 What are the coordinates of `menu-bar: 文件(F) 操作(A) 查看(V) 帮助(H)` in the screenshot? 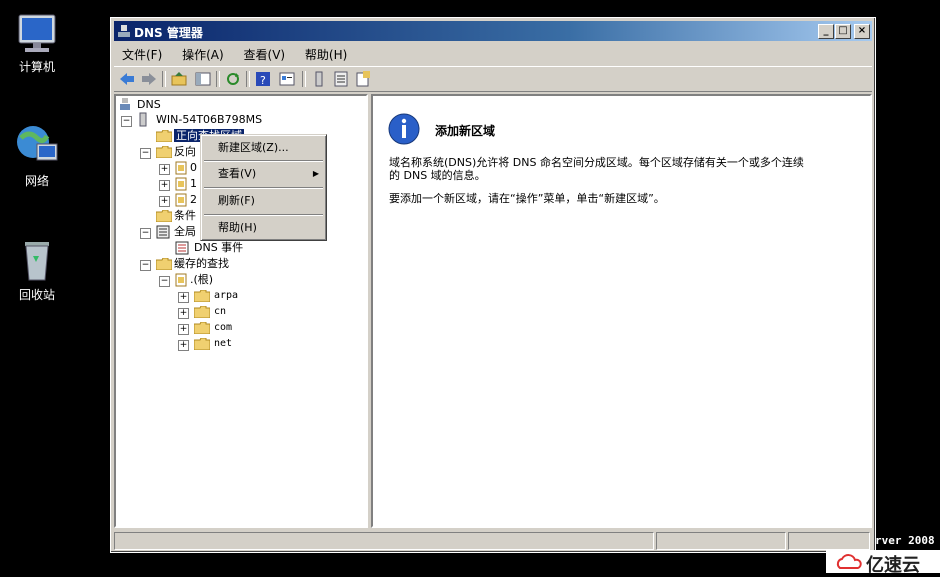 It's located at (493, 54).